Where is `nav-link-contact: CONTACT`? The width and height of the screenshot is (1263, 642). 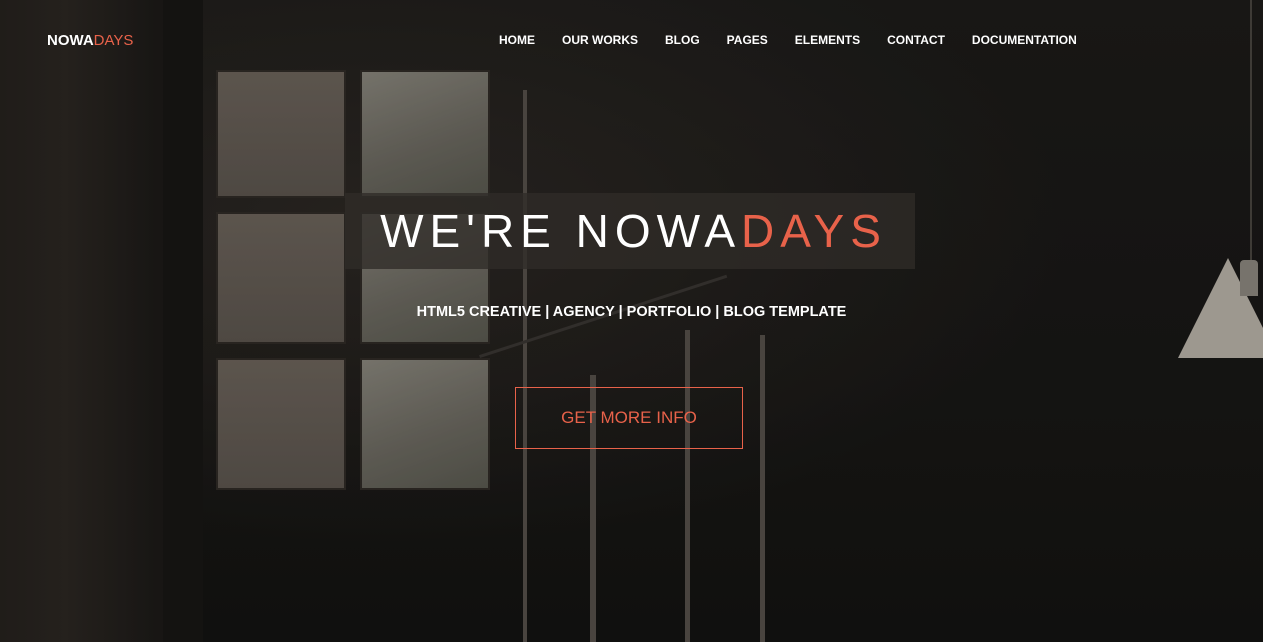 nav-link-contact: CONTACT is located at coordinates (916, 40).